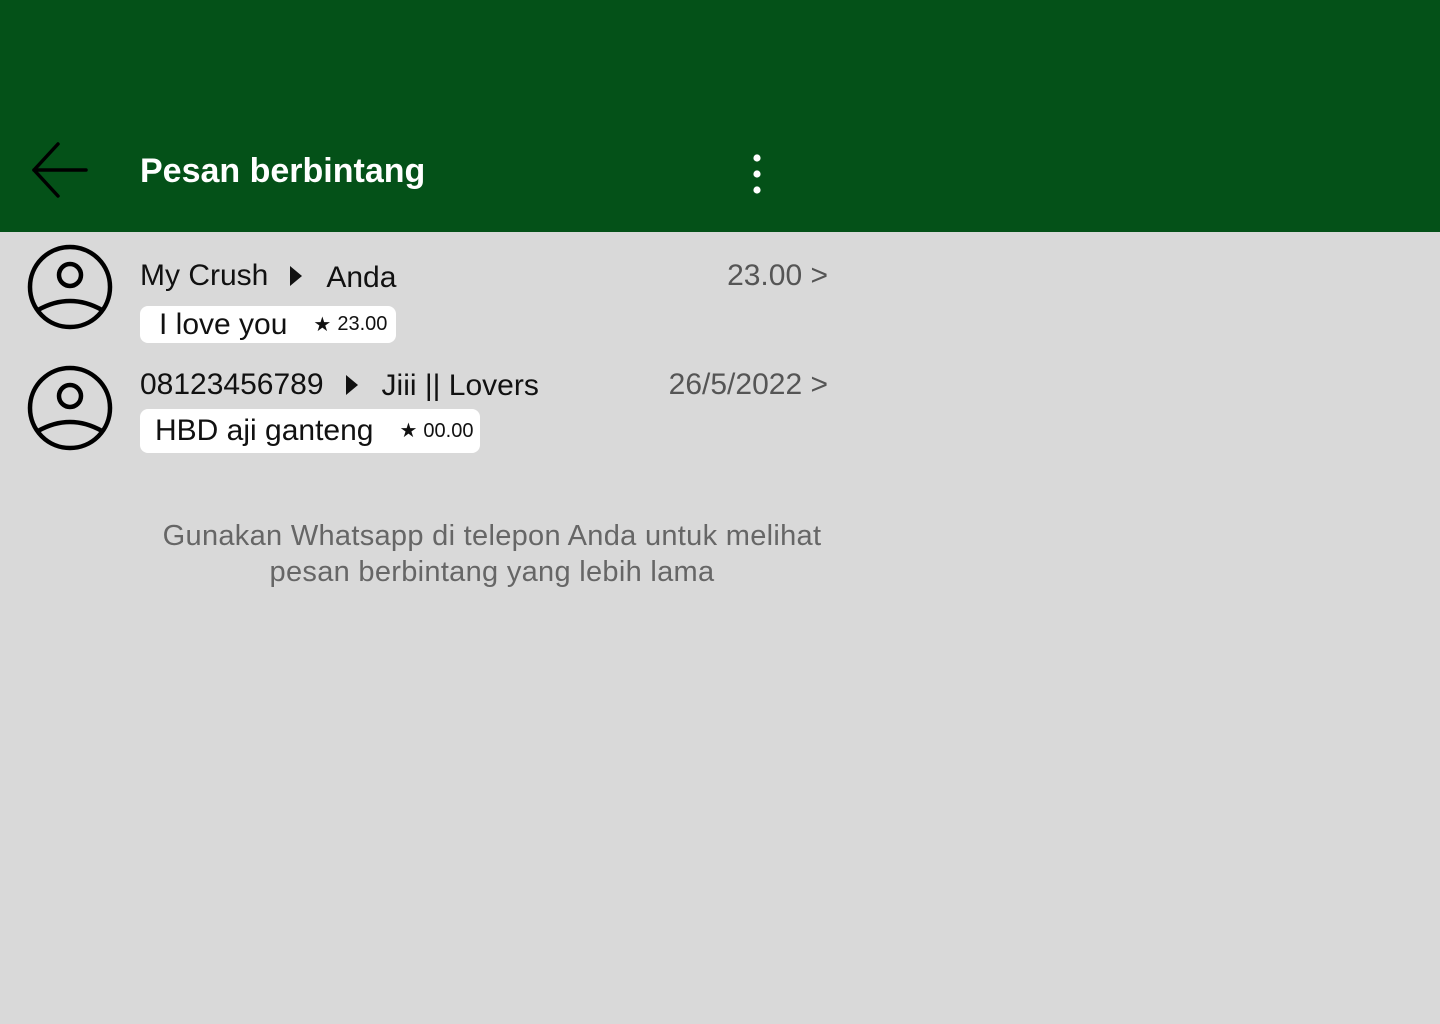 The width and height of the screenshot is (1440, 1024). I want to click on message-route: My Crush Anda, so click(268, 276).